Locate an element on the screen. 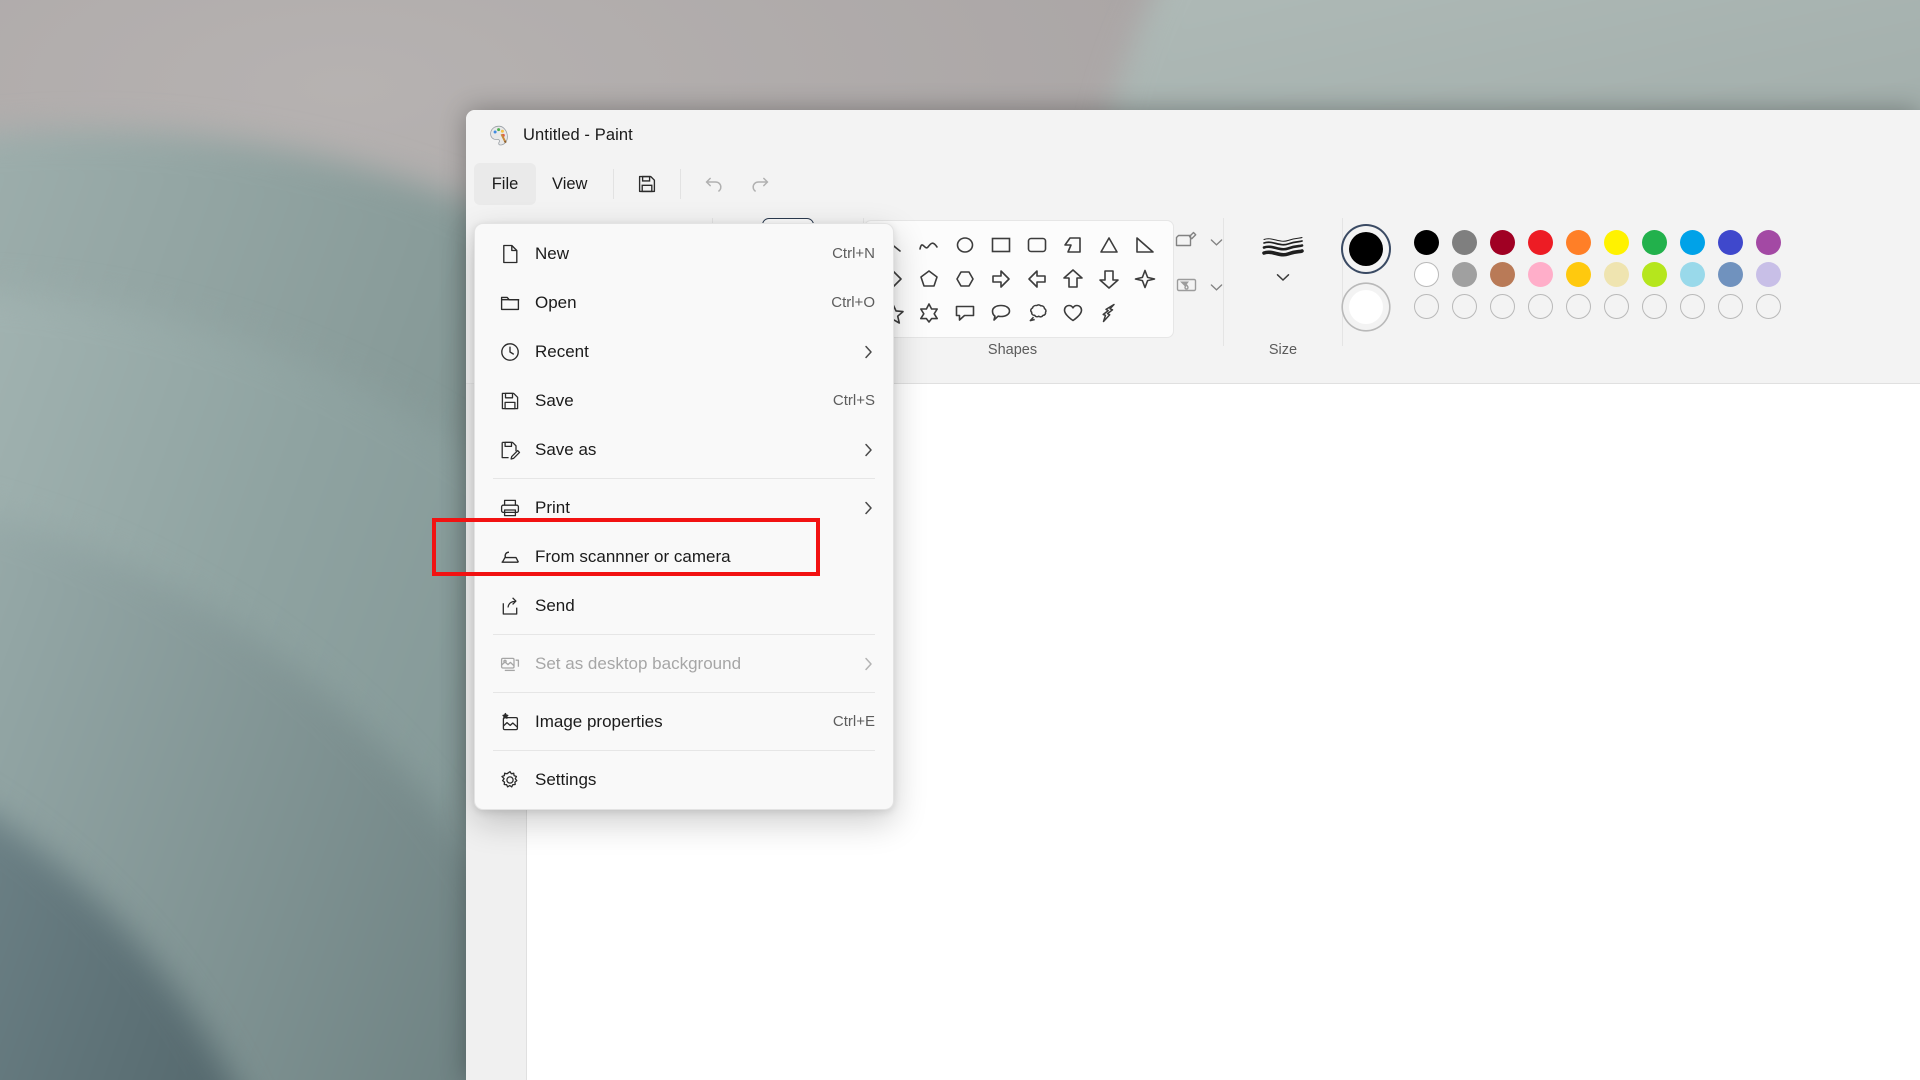  polygon-shape-icon is located at coordinates (1073, 245).